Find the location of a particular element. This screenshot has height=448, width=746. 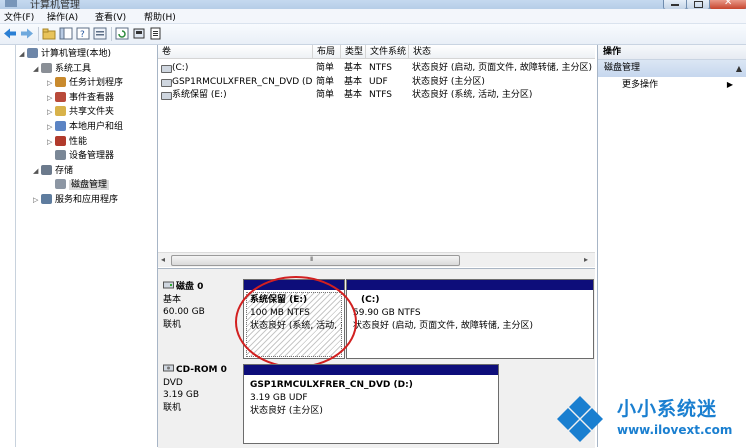

column-header-layout: 布局 is located at coordinates (327, 52).